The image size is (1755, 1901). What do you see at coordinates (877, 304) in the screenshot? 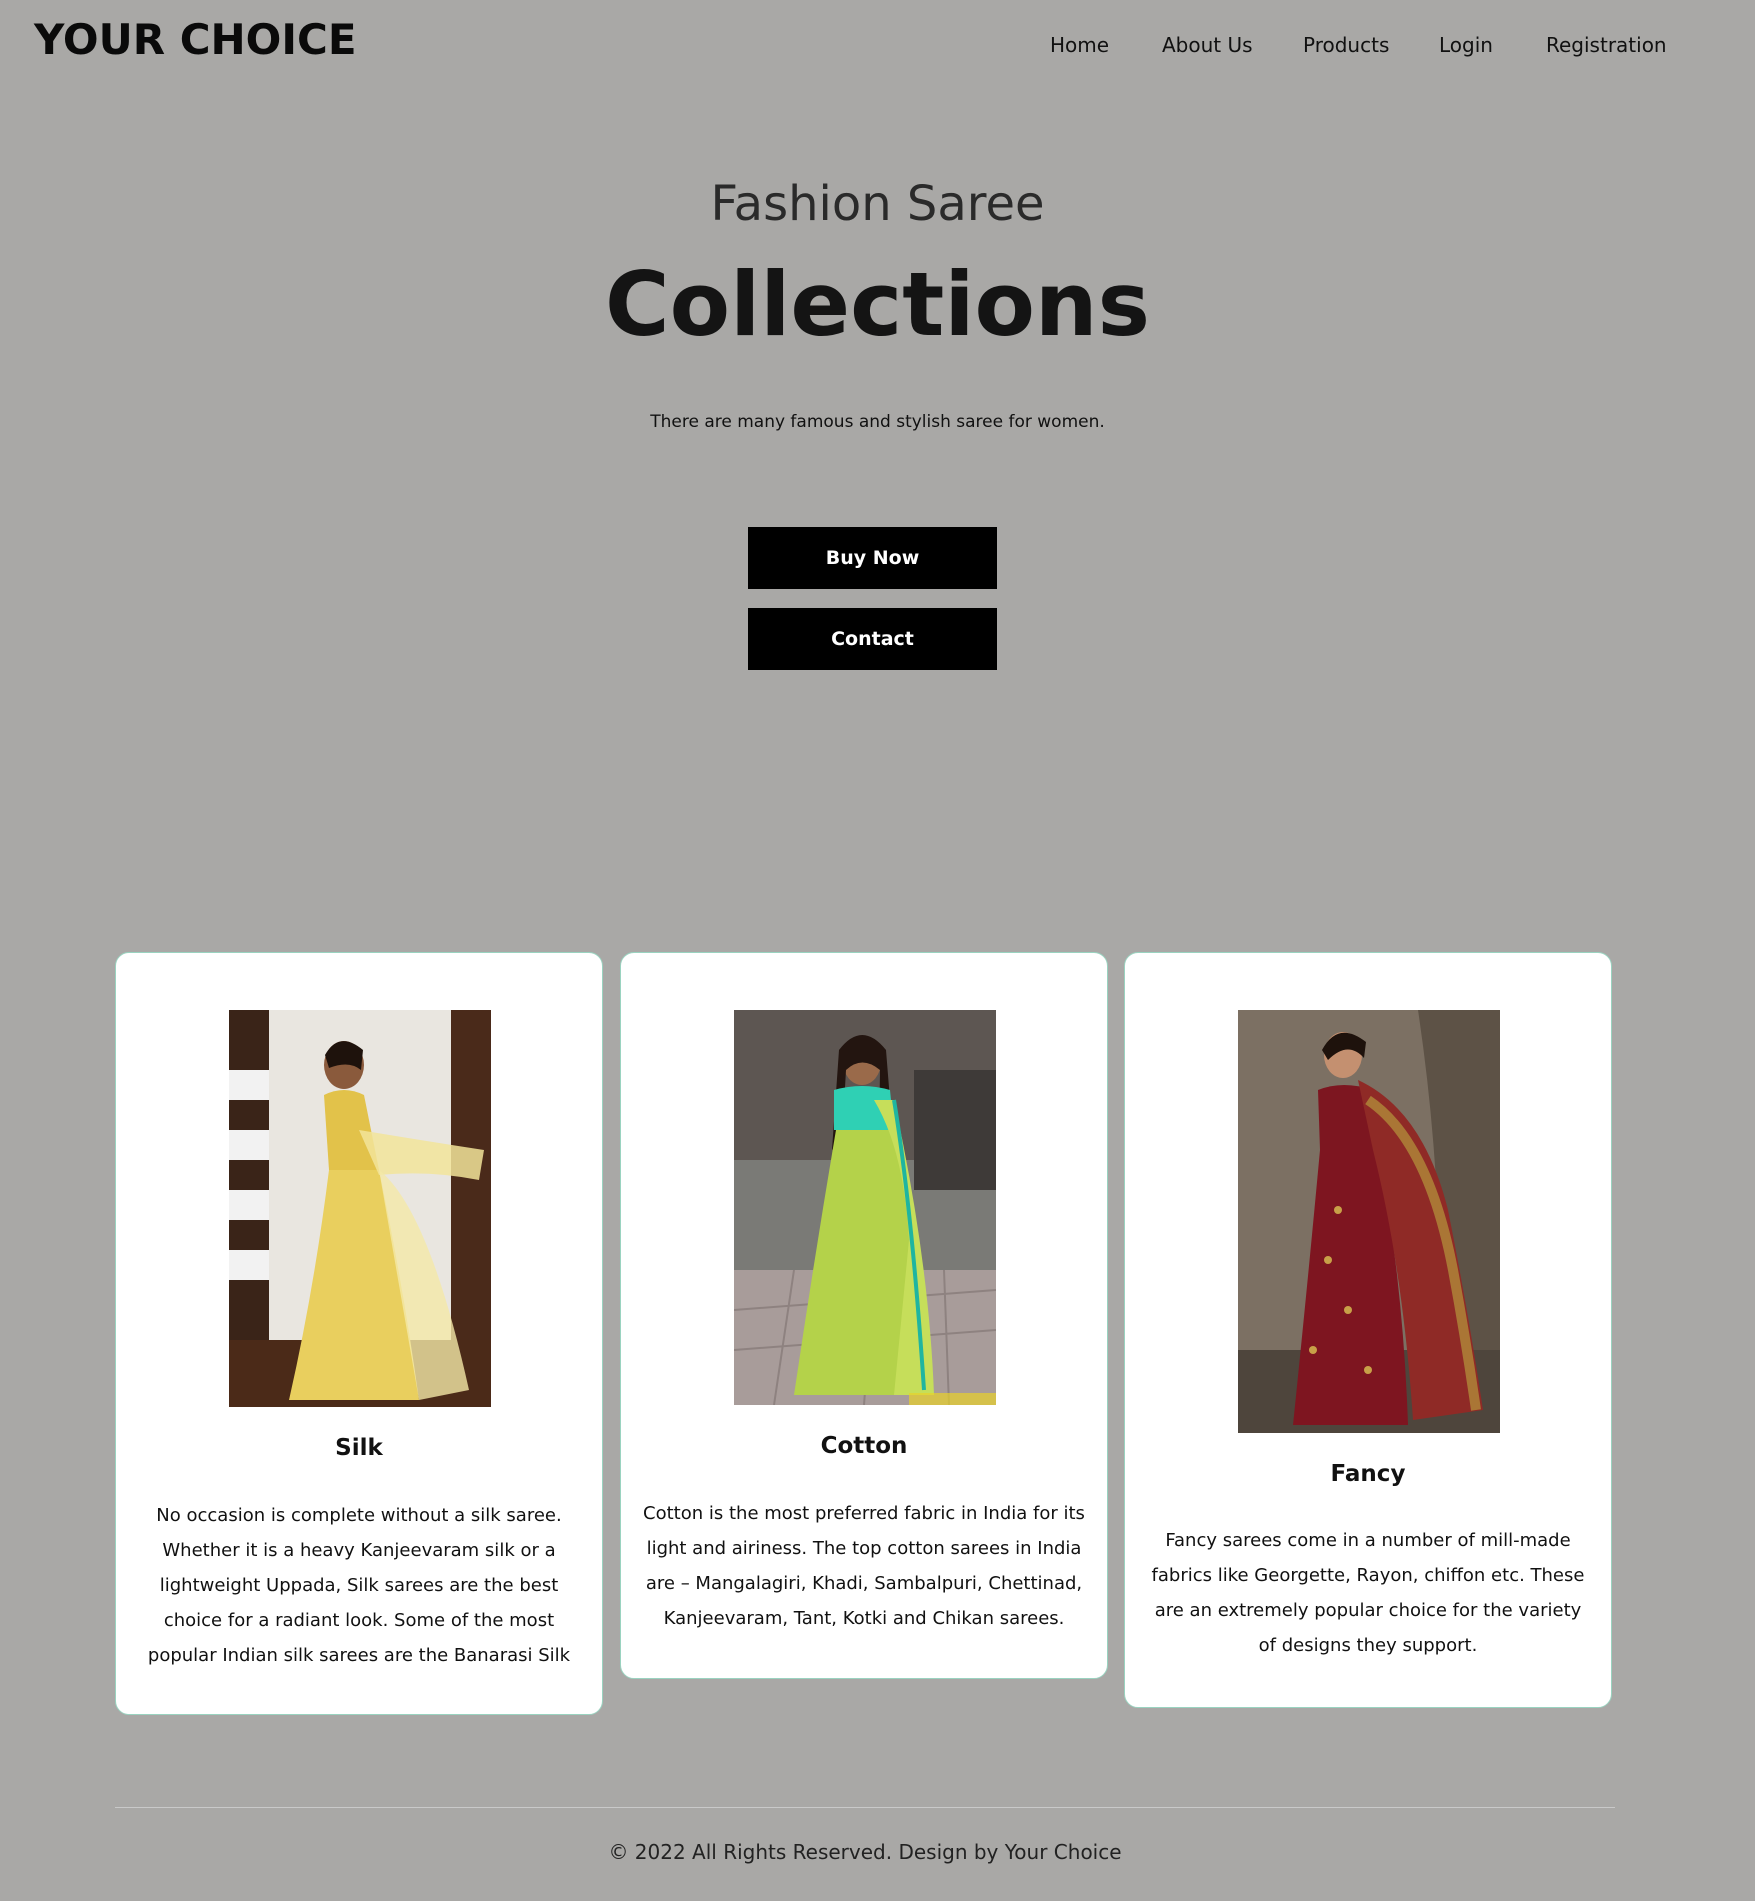
I see `hero-title: Collections` at bounding box center [877, 304].